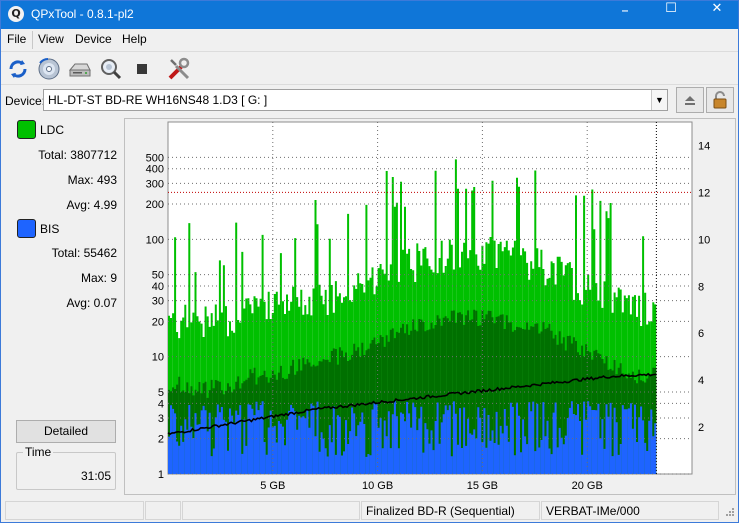  Describe the element at coordinates (355, 100) in the screenshot. I see `device-select: HL-DT-ST BD-RE WH16NS48 1.D3 [ G: ] ▼` at that location.